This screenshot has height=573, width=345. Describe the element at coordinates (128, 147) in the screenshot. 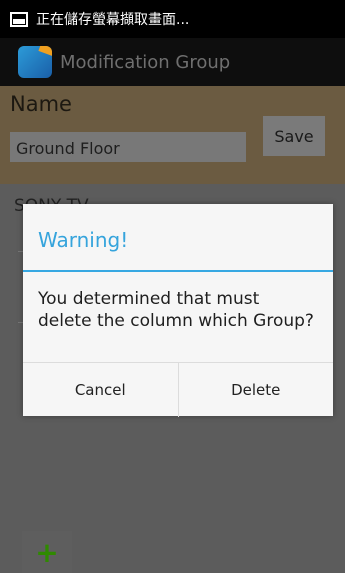

I see `name-input: Ground Floor` at that location.